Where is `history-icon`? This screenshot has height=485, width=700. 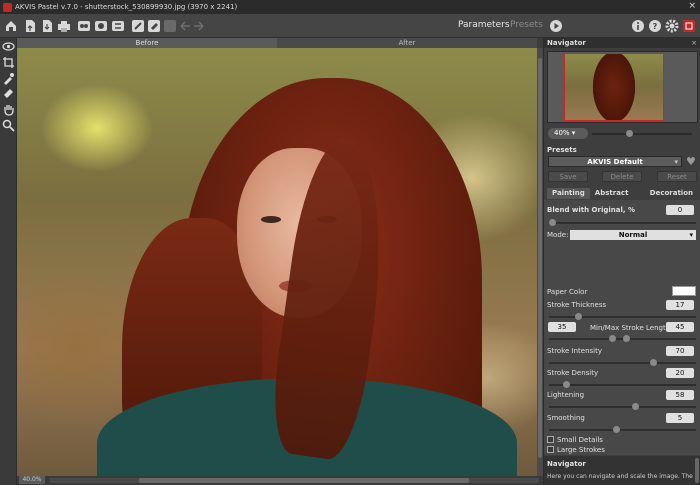 history-icon is located at coordinates (170, 26).